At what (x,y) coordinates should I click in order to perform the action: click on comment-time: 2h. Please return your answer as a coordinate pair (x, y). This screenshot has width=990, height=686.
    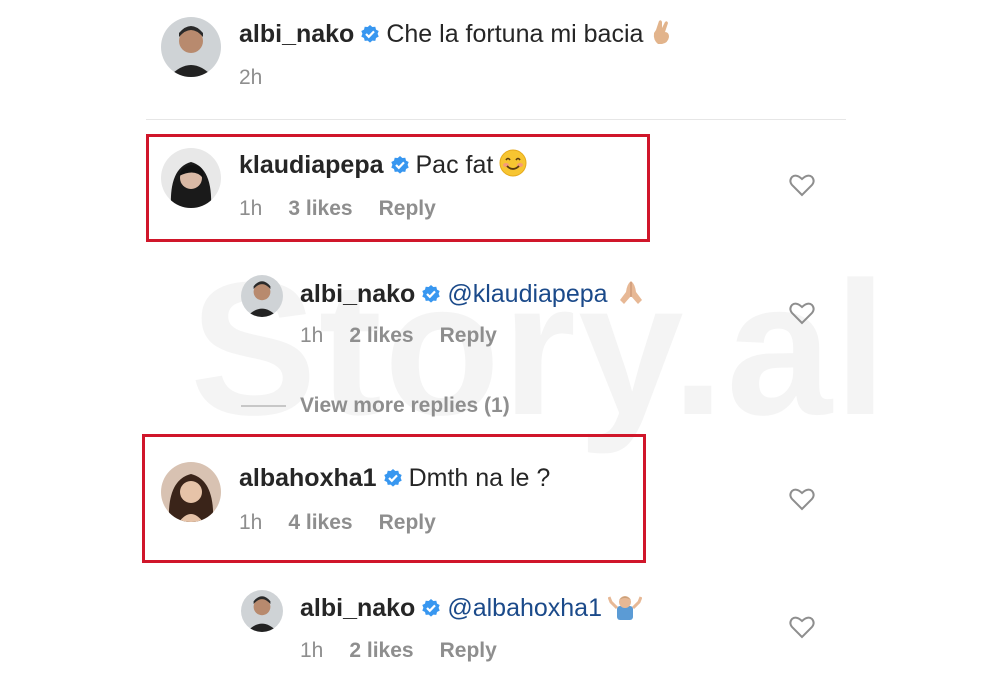
    Looking at the image, I should click on (251, 77).